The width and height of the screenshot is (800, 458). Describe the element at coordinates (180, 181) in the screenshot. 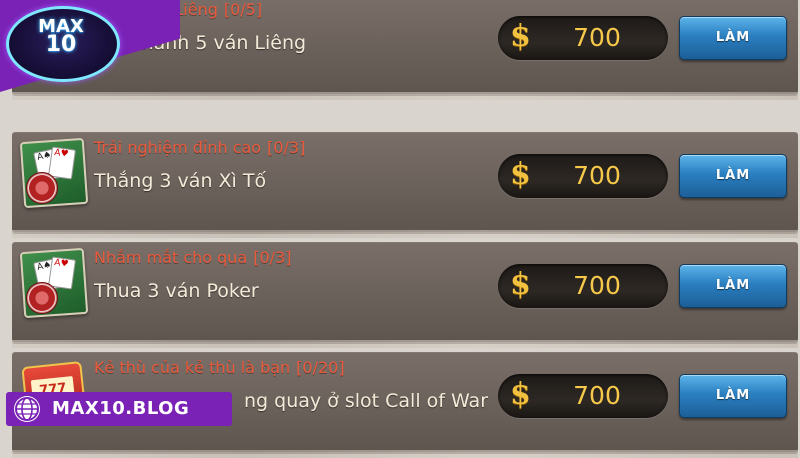

I see `quest-description: Thắng 3 ván Xì Tố` at that location.